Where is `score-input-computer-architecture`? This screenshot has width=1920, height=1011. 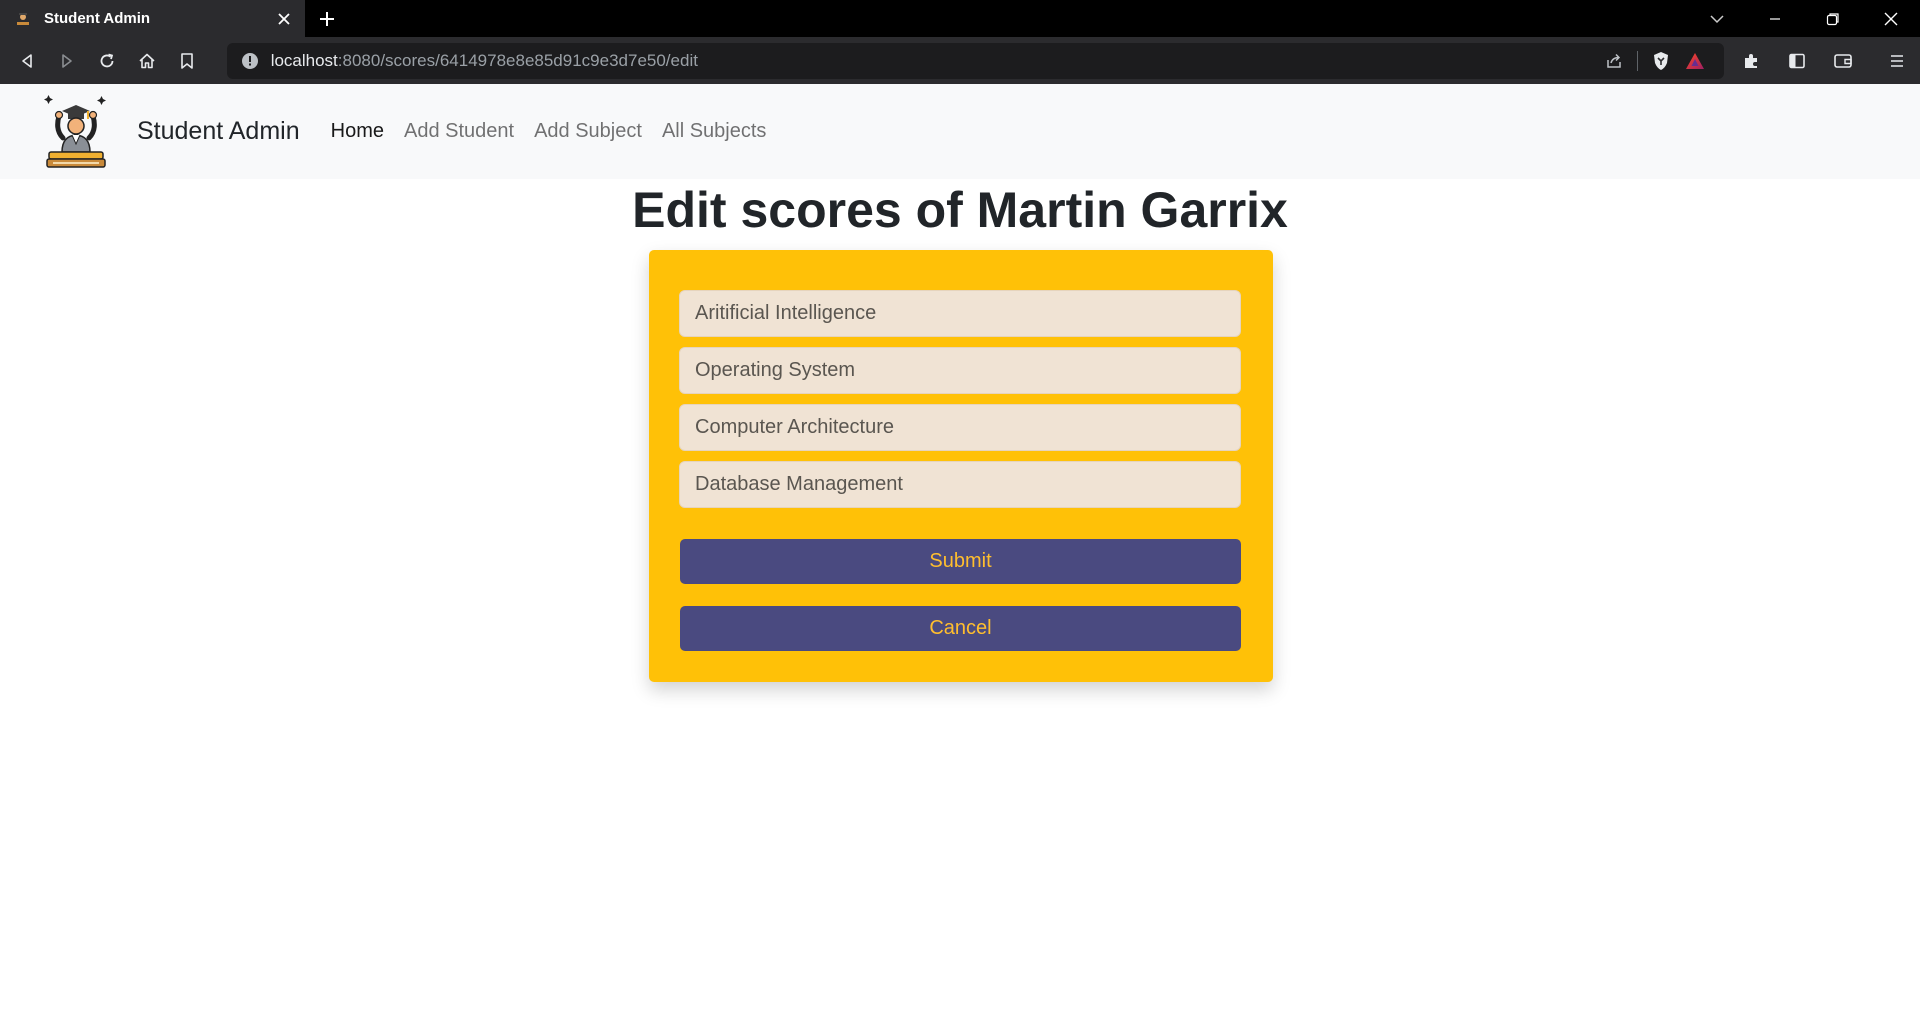
score-input-computer-architecture is located at coordinates (960, 427).